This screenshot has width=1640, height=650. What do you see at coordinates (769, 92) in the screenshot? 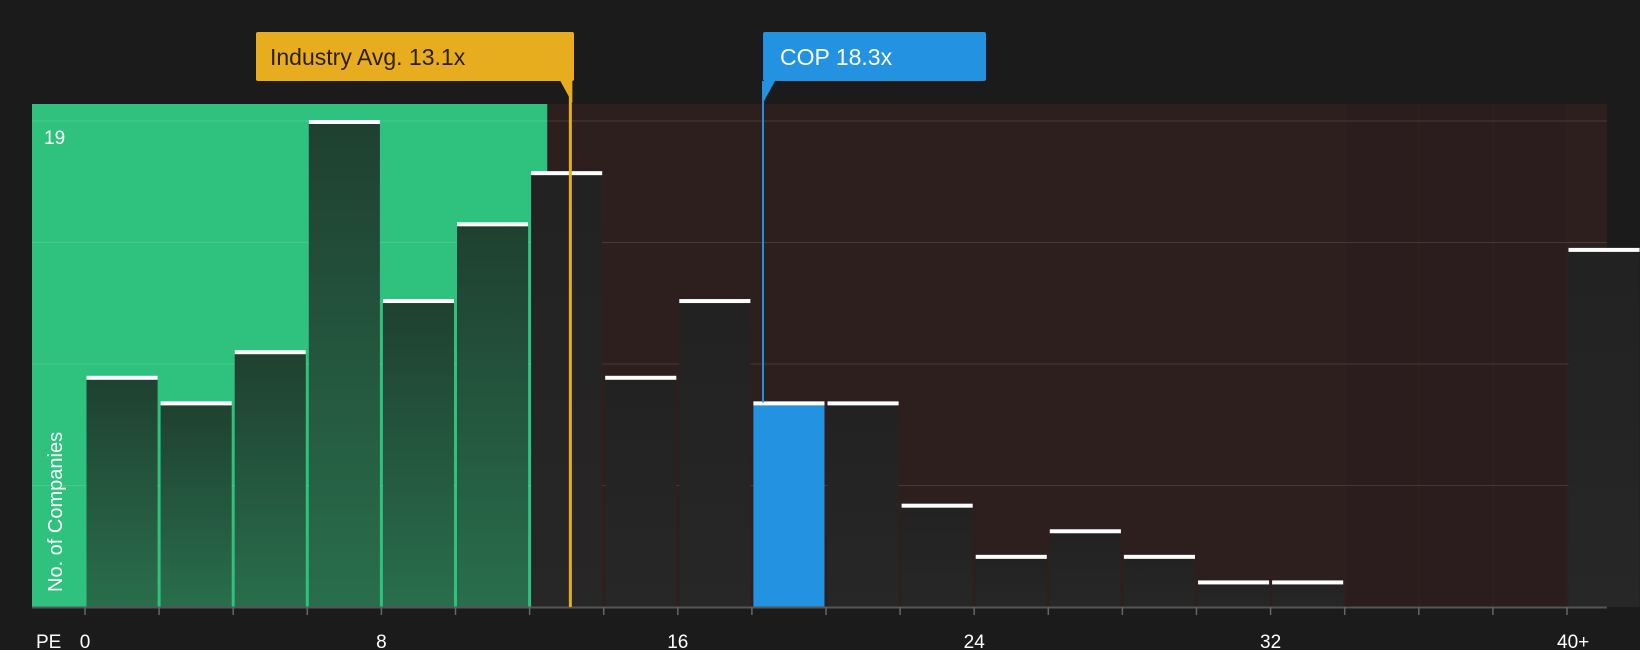
I see `company-pointer` at bounding box center [769, 92].